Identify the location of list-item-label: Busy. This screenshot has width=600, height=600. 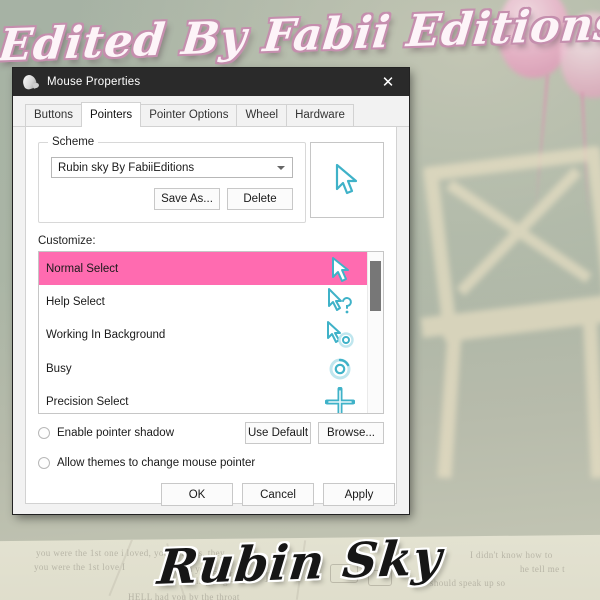
(59, 368).